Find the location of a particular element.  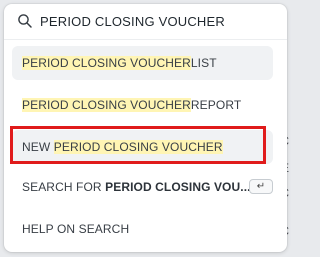

divider is located at coordinates (145, 39).